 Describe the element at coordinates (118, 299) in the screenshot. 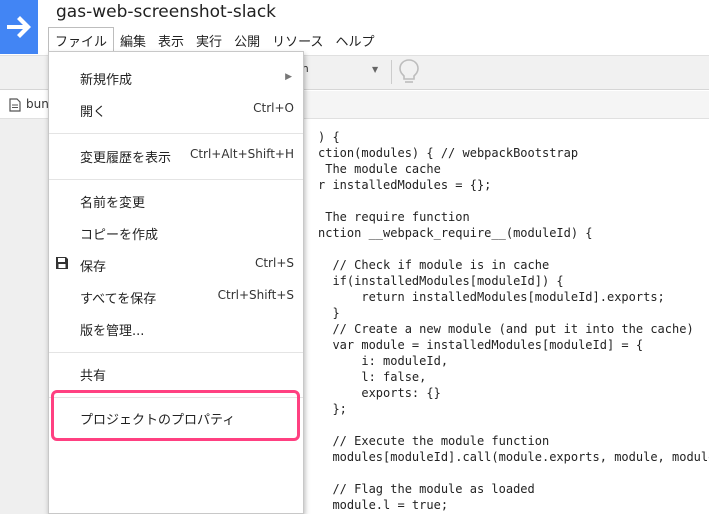

I see `menu-item-label: すべてを保存` at that location.